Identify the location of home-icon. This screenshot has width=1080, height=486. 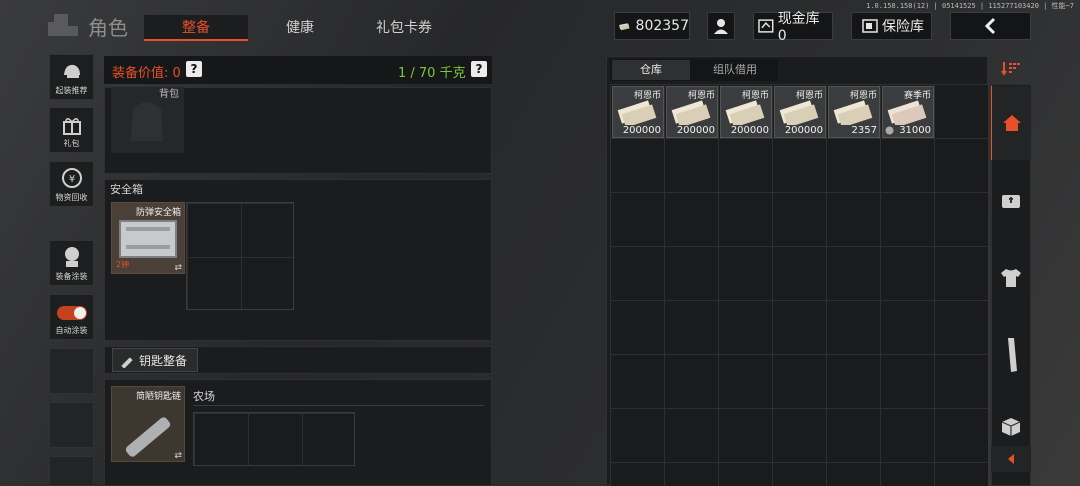
(1011, 123).